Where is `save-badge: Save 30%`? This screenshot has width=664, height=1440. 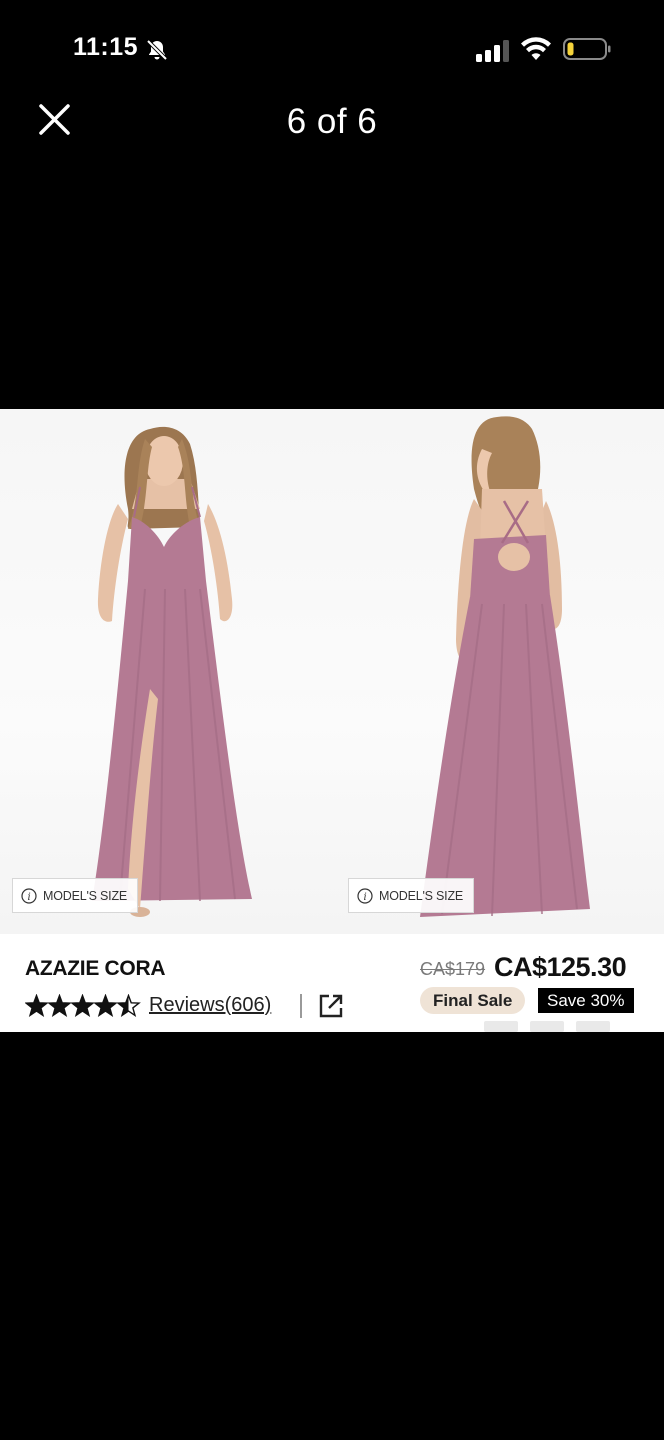 save-badge: Save 30% is located at coordinates (586, 1000).